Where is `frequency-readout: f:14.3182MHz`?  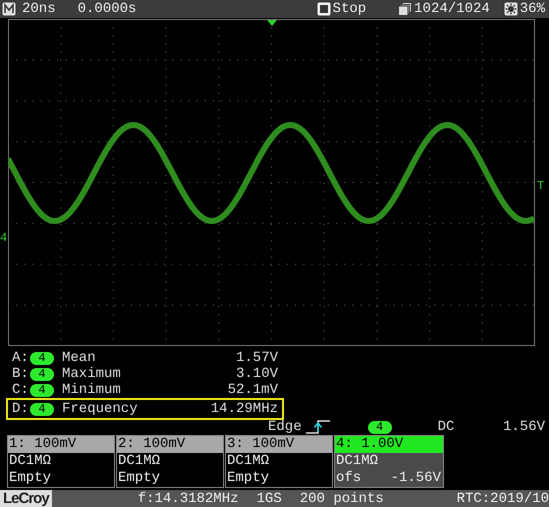
frequency-readout: f:14.3182MHz is located at coordinates (188, 498).